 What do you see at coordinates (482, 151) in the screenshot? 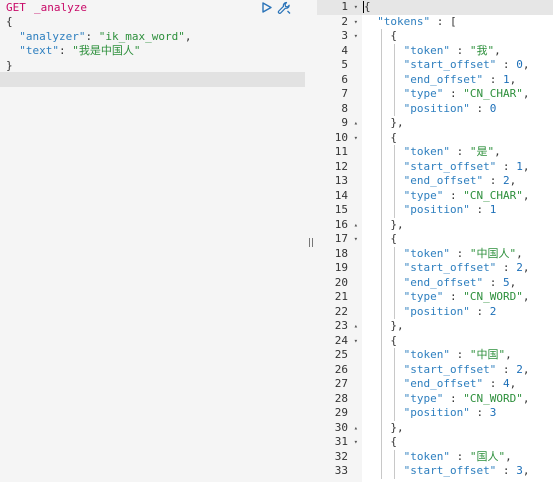
I see `code-token: "是"` at bounding box center [482, 151].